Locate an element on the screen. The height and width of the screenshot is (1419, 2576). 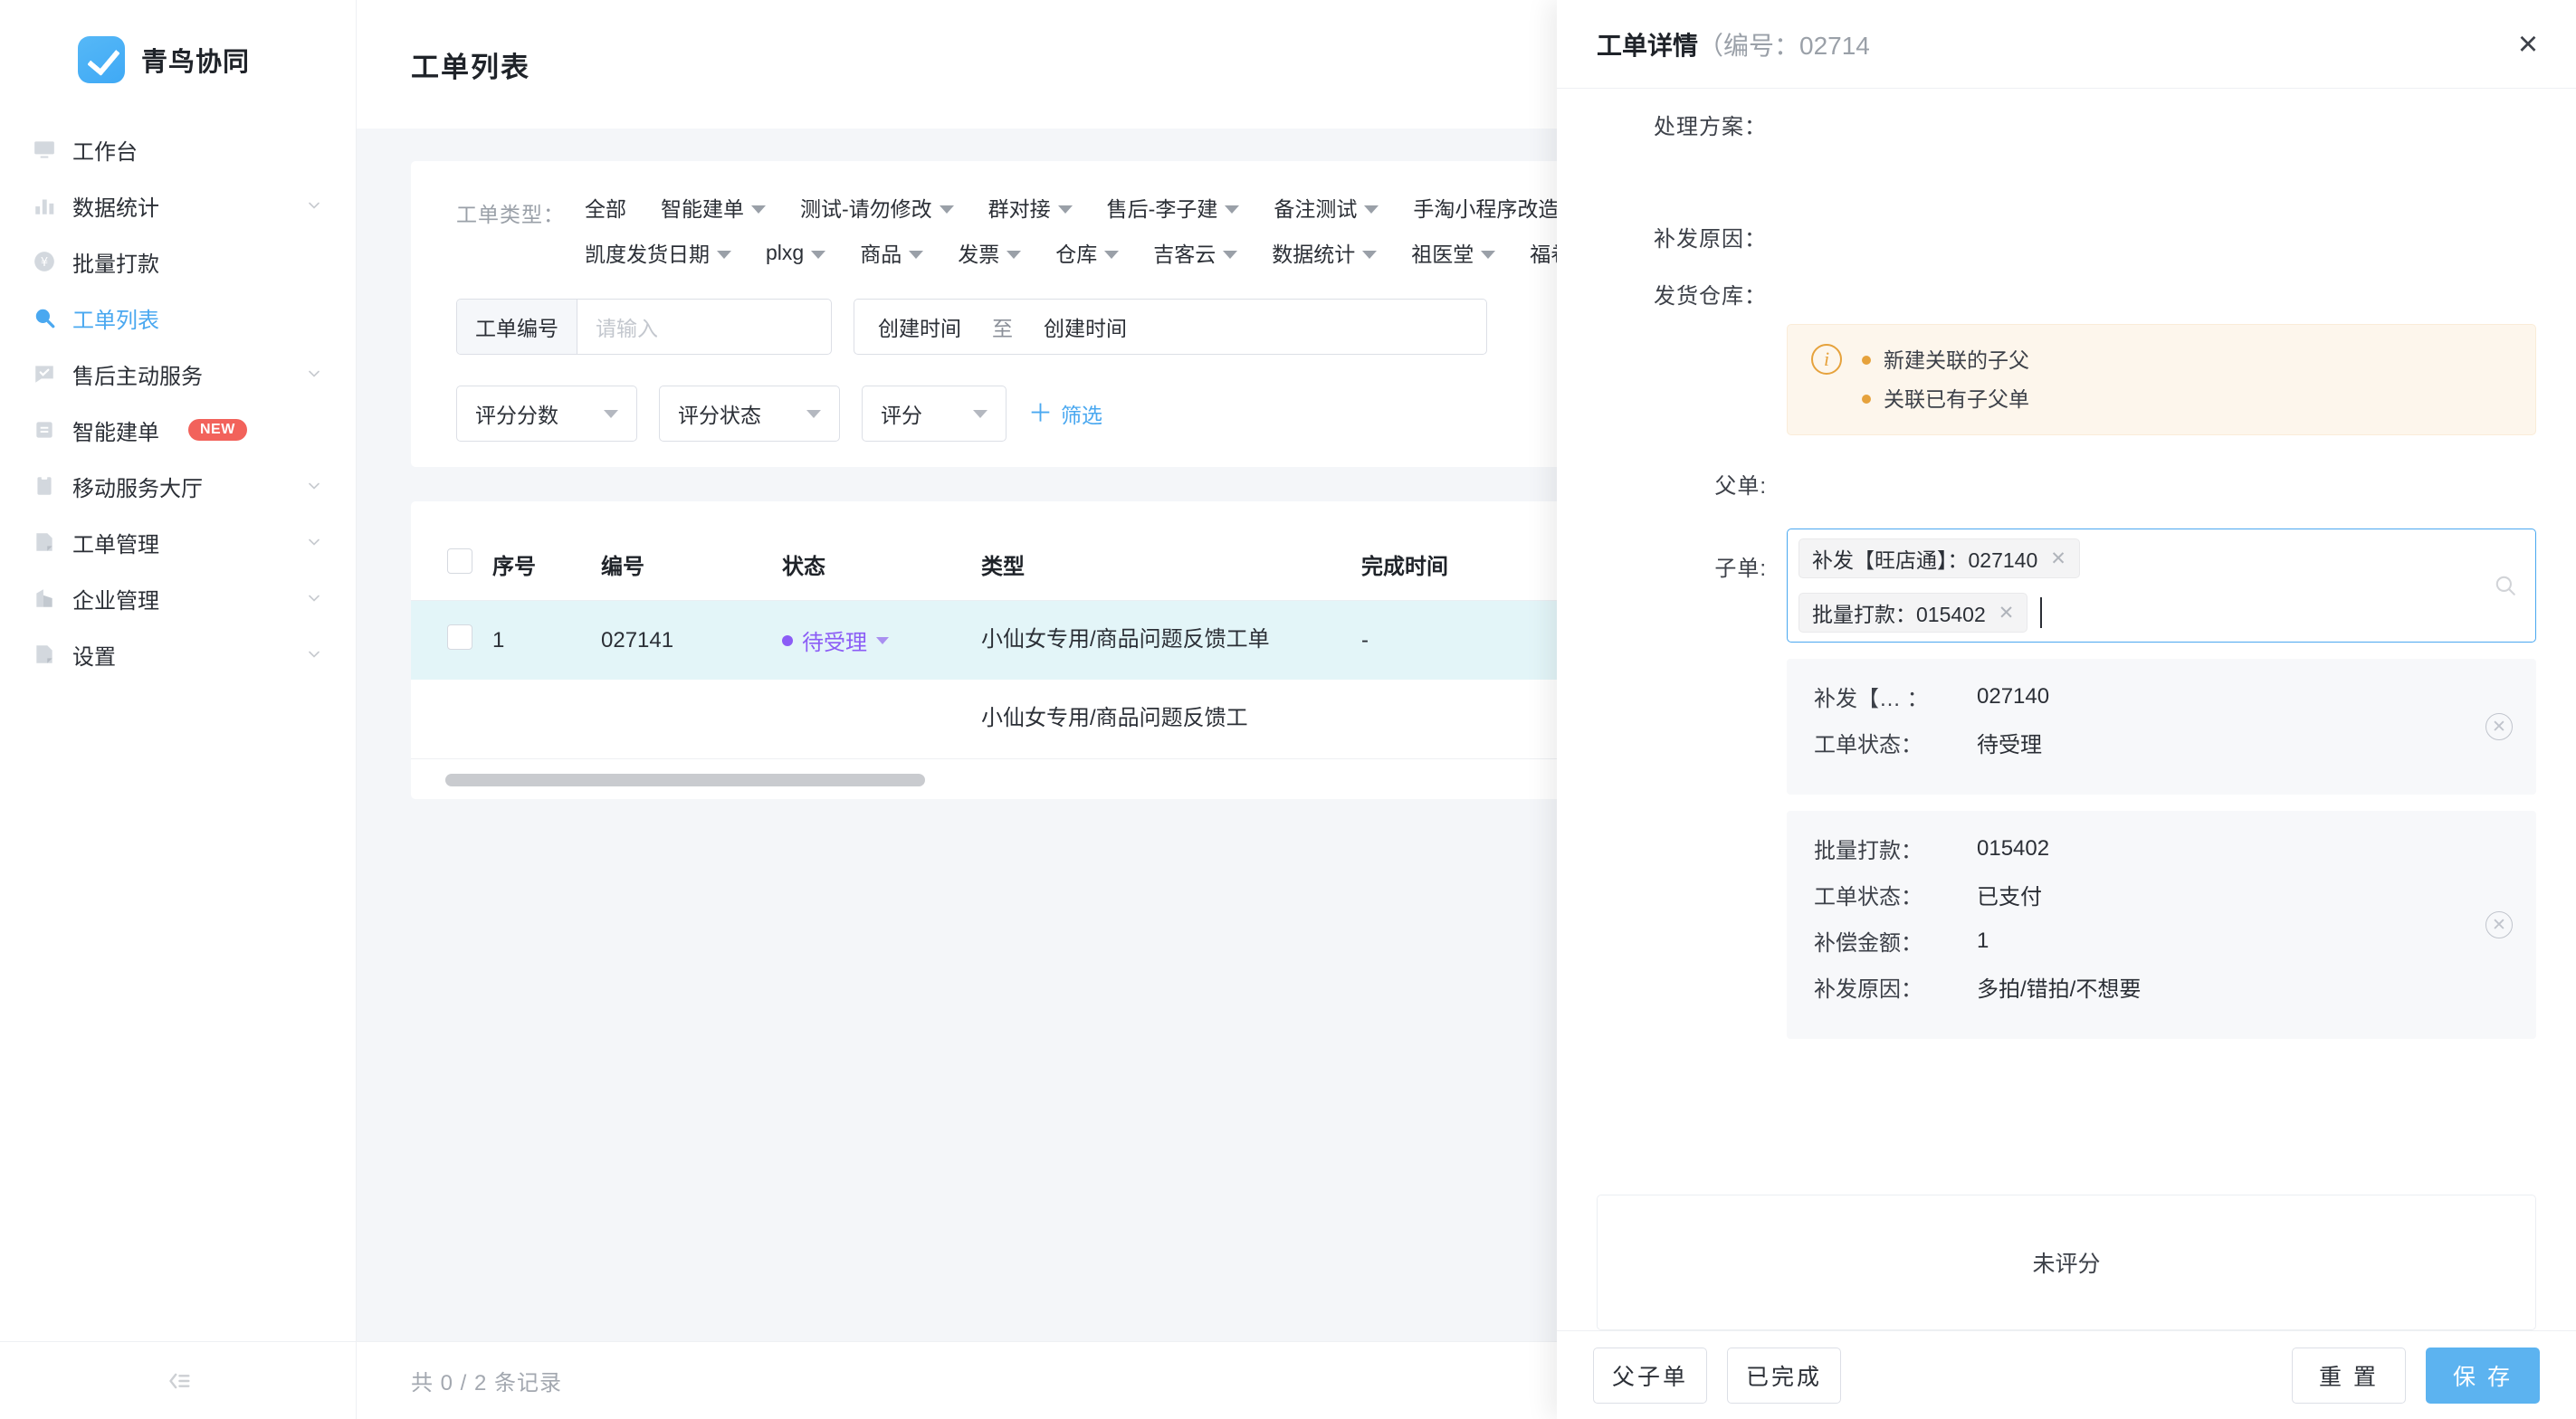
child-card-row: 补发【… ： 027140 is located at coordinates (2161, 696).